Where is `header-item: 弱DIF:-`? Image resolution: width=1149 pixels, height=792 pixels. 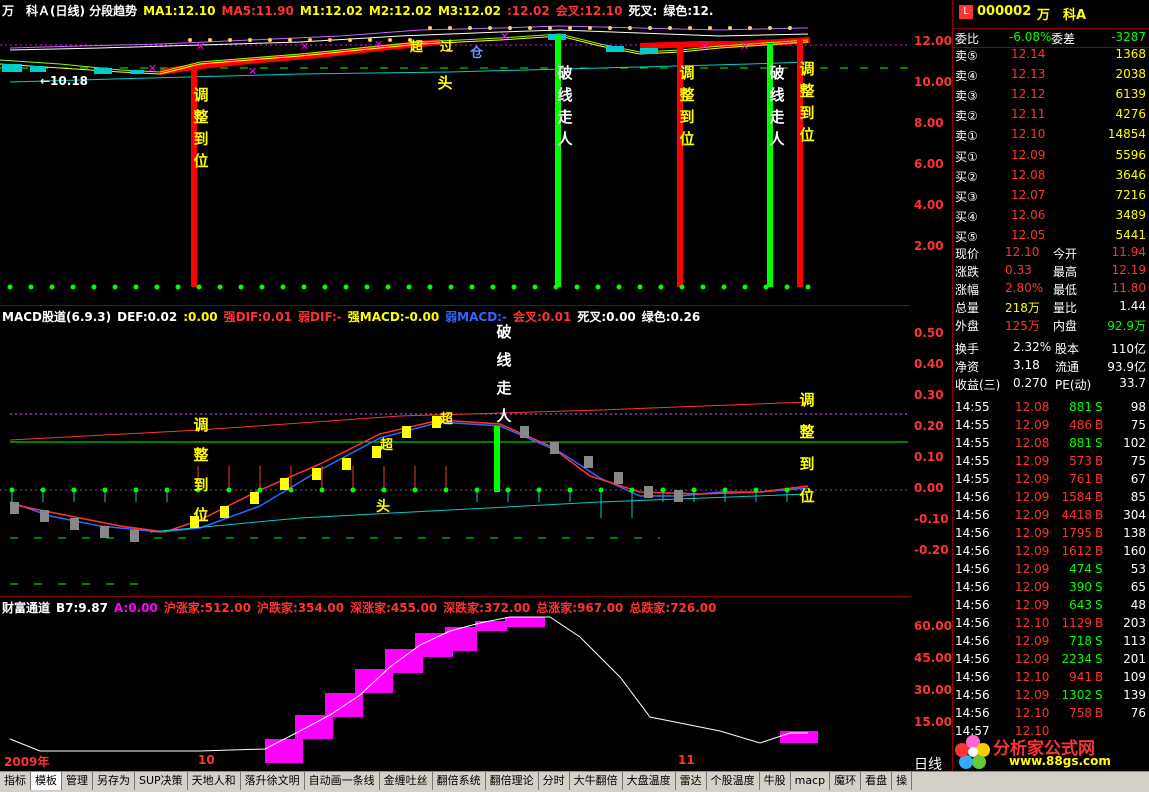 header-item: 弱DIF:- is located at coordinates (320, 317).